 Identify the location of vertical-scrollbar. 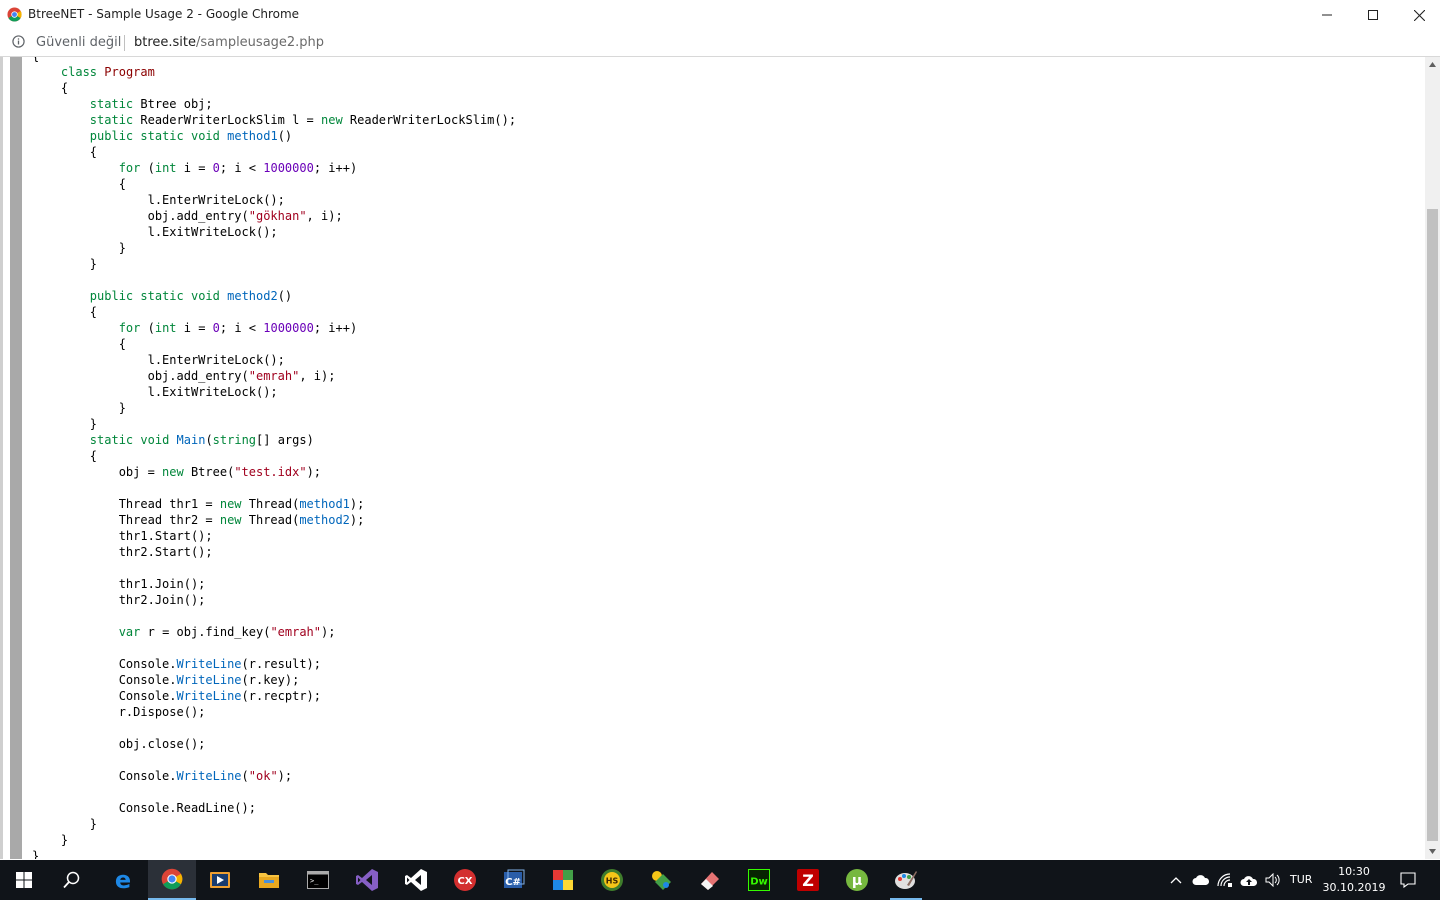
(1432, 458).